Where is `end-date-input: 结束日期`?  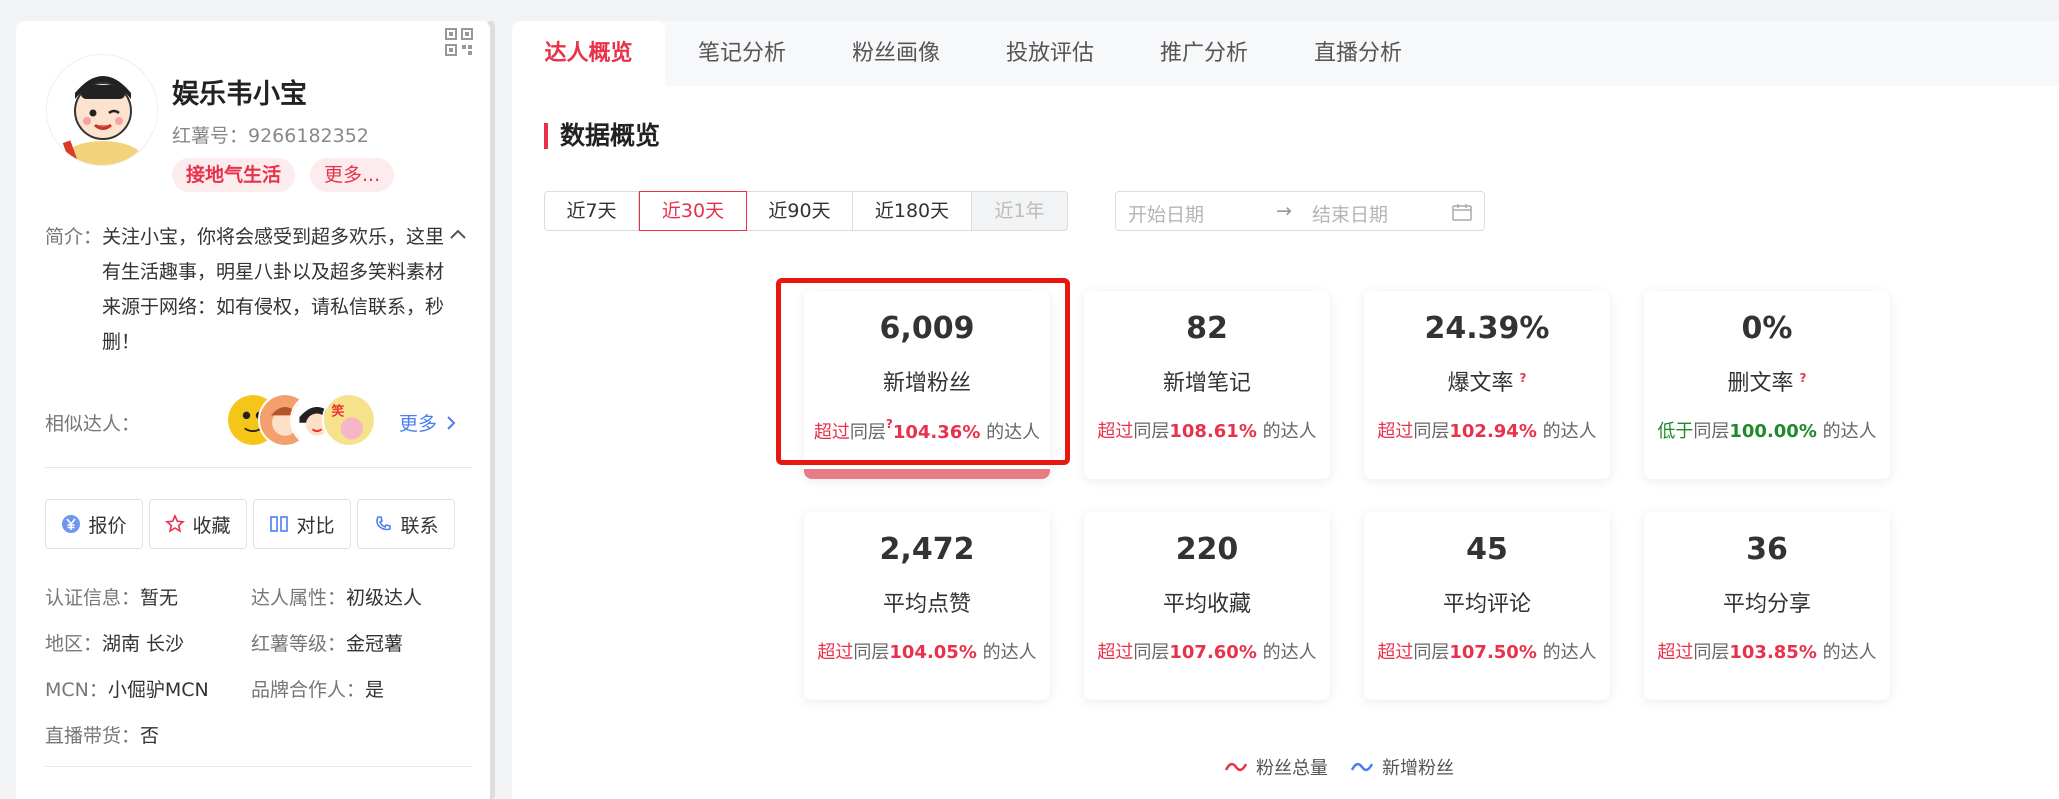
end-date-input: 结束日期 is located at coordinates (1350, 213).